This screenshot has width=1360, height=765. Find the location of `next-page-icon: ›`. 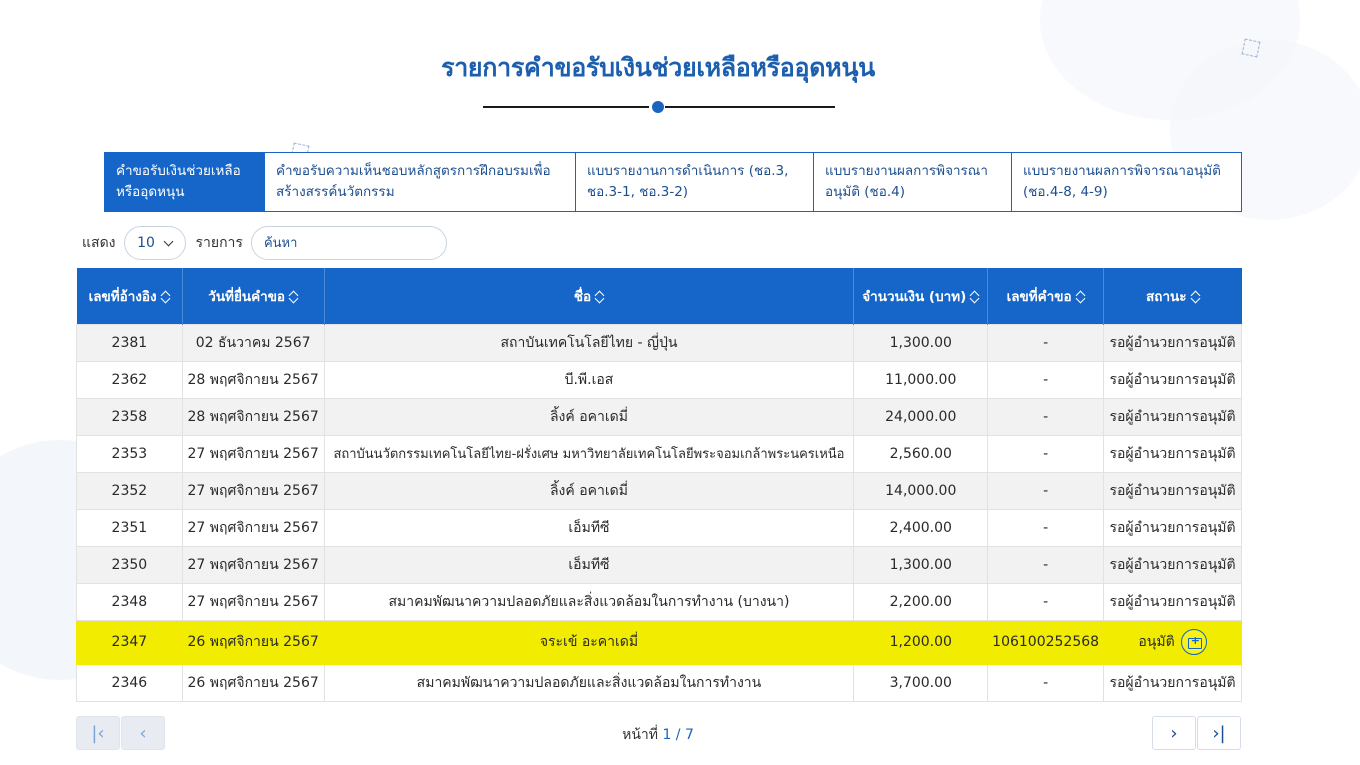

next-page-icon: › is located at coordinates (1174, 733).